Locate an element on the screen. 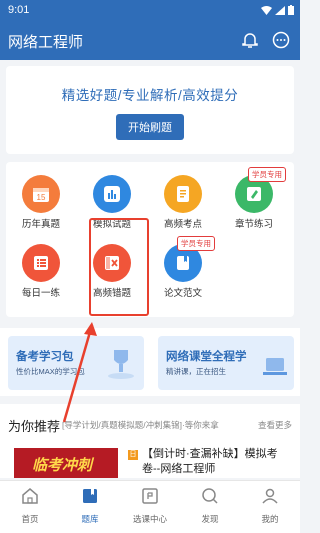 This screenshot has height=533, width=320. tab-label: 发现 is located at coordinates (210, 519).